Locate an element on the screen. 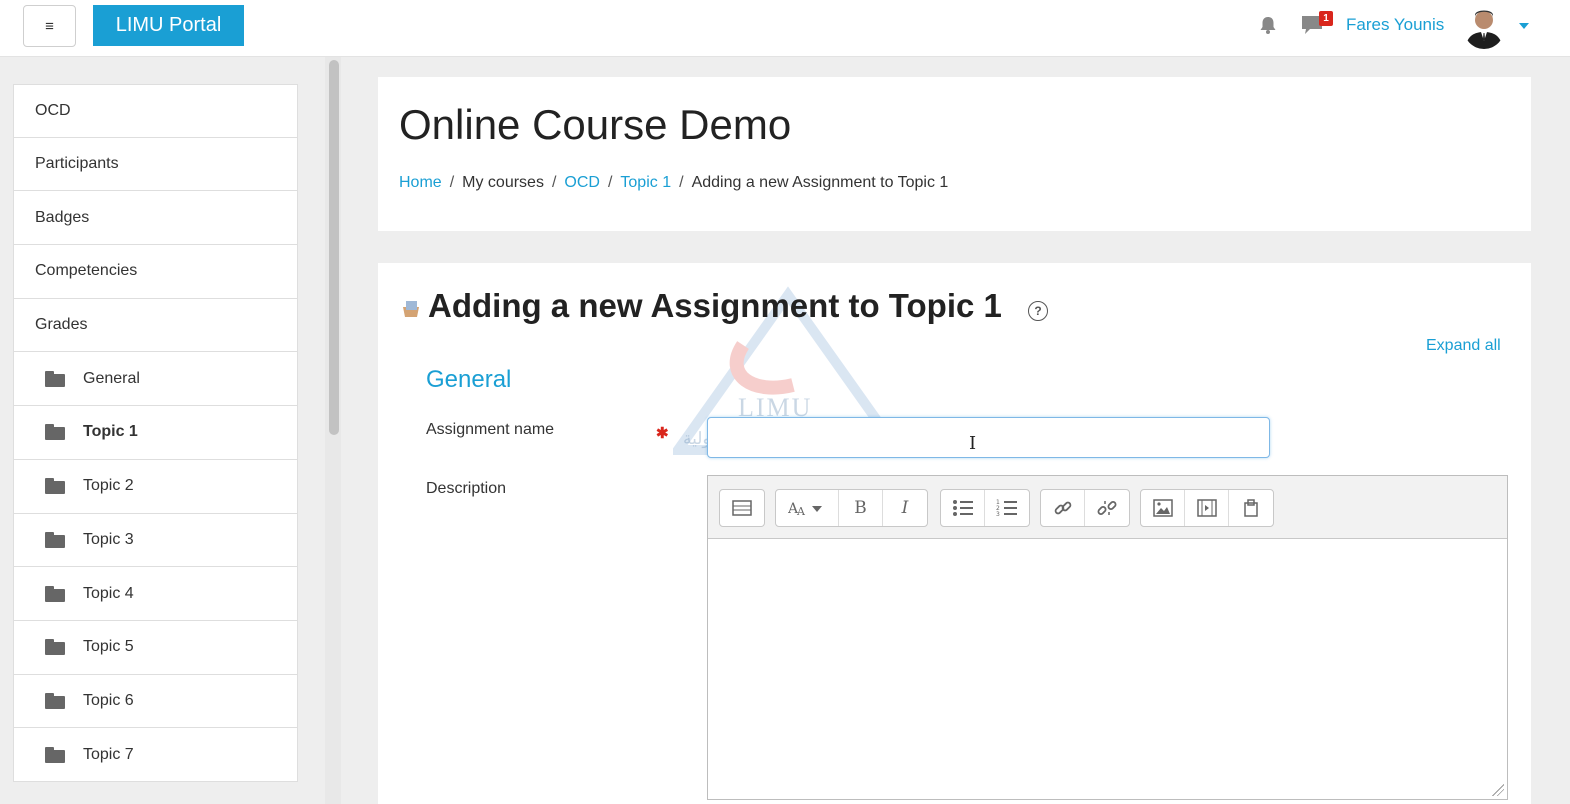  svg-text: 3 is located at coordinates (998, 514).